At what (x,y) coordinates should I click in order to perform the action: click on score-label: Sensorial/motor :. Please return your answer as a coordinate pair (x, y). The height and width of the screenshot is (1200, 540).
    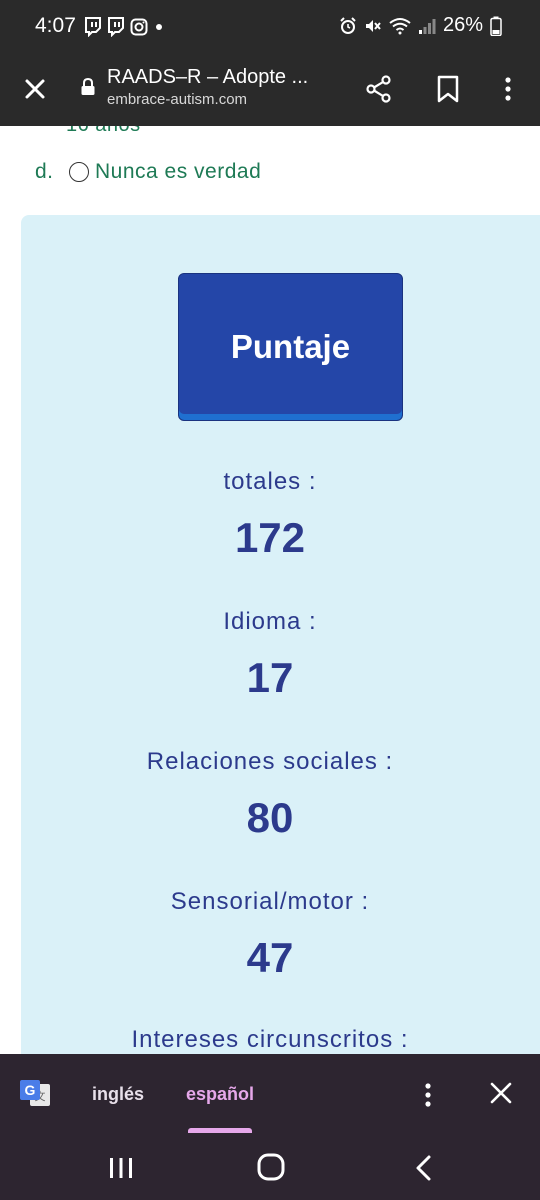
    Looking at the image, I should click on (270, 901).